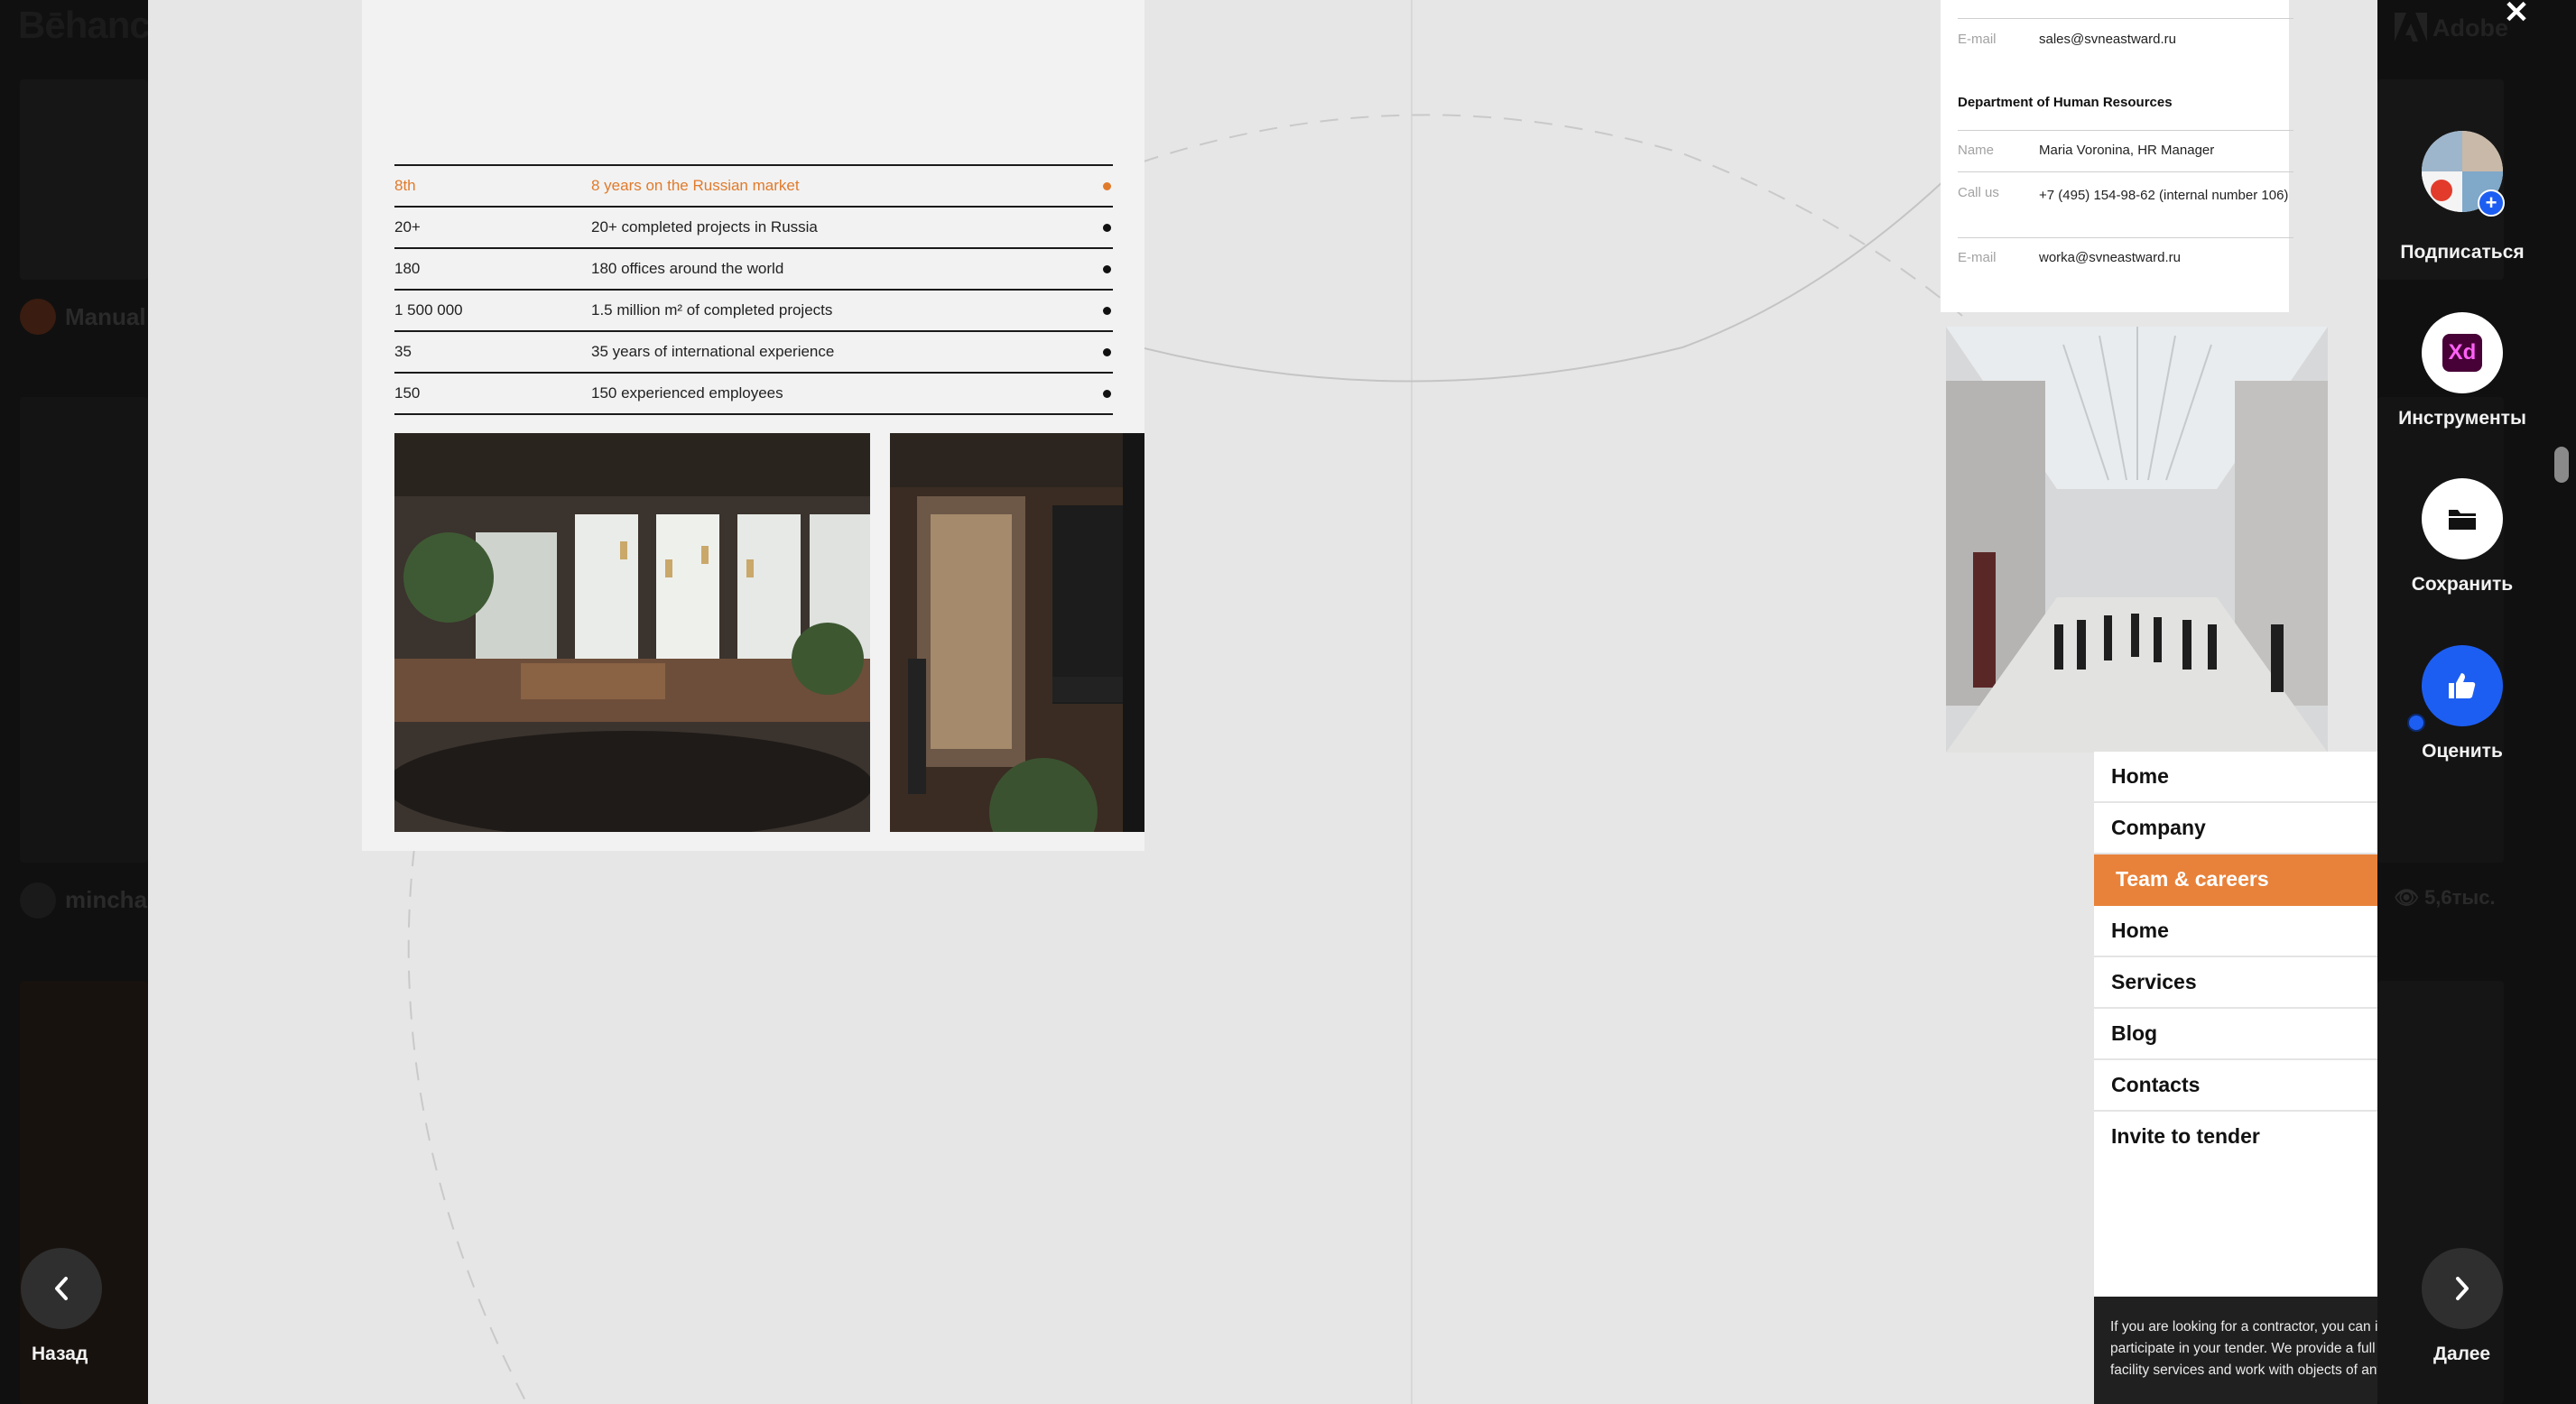  I want to click on adobe-xd-icon: Xd, so click(2462, 353).